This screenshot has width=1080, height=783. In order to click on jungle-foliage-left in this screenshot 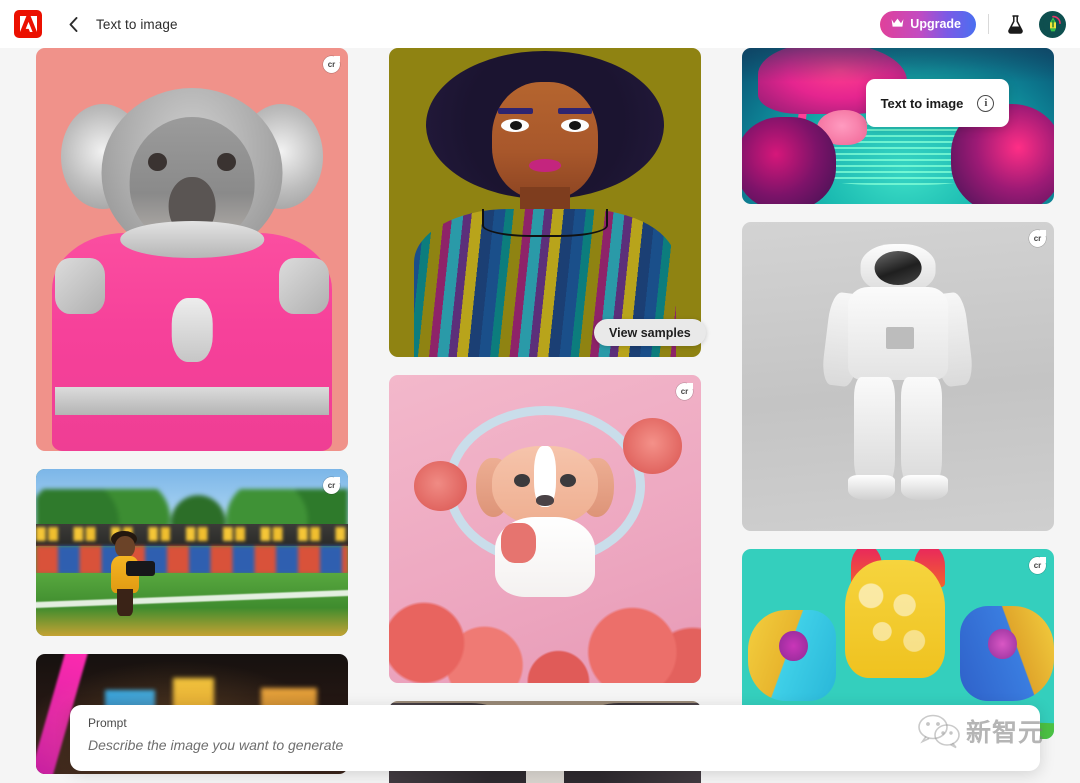, I will do `click(789, 160)`.